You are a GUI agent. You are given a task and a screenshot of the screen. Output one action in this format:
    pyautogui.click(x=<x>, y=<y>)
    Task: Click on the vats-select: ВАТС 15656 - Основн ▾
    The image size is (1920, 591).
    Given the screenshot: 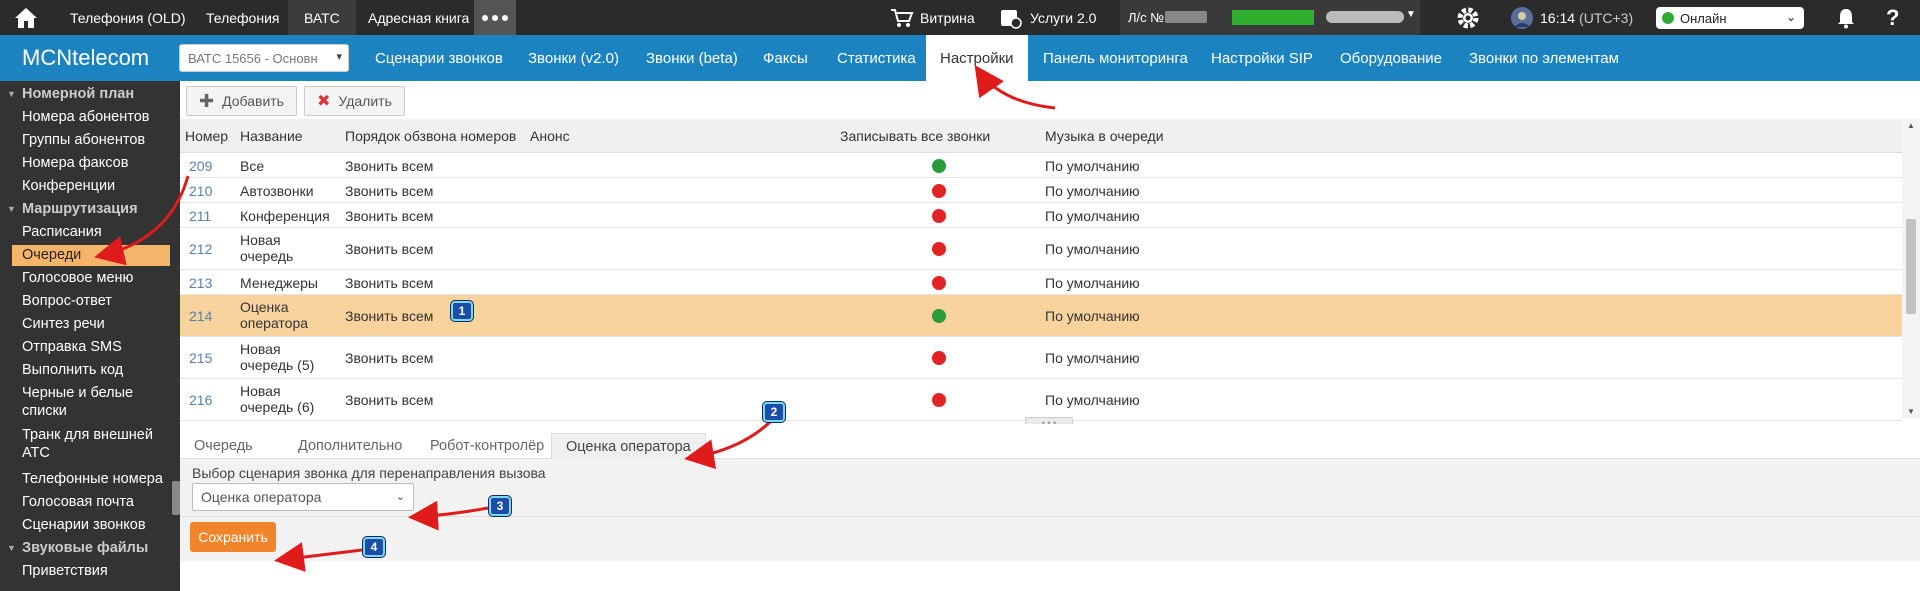 What is the action you would take?
    pyautogui.click(x=264, y=58)
    